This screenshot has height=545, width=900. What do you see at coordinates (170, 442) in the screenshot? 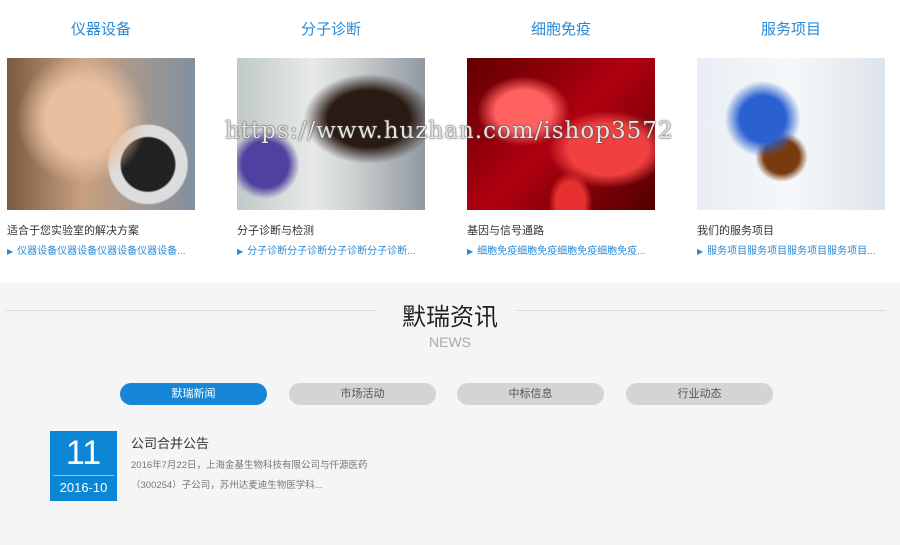
I see `news-title: 公司合并公告` at bounding box center [170, 442].